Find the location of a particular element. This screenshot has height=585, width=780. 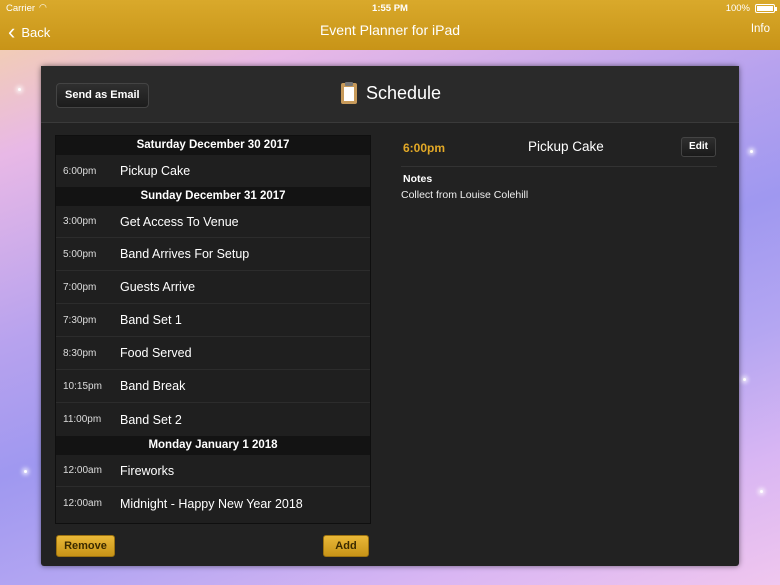

app-title: Event Planner for iPad is located at coordinates (390, 30).